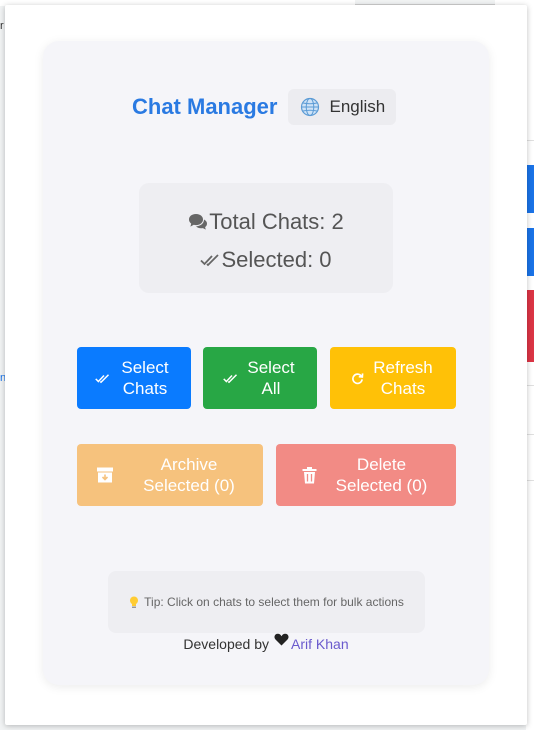  I want to click on developed-by-text: Developed by, so click(226, 644).